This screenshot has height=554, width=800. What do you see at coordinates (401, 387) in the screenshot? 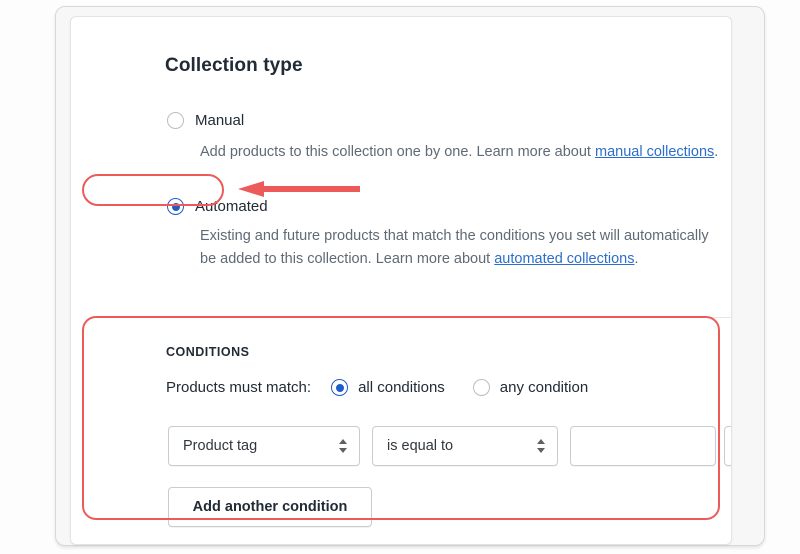
I see `radio-label-all-conditions: all conditions` at bounding box center [401, 387].